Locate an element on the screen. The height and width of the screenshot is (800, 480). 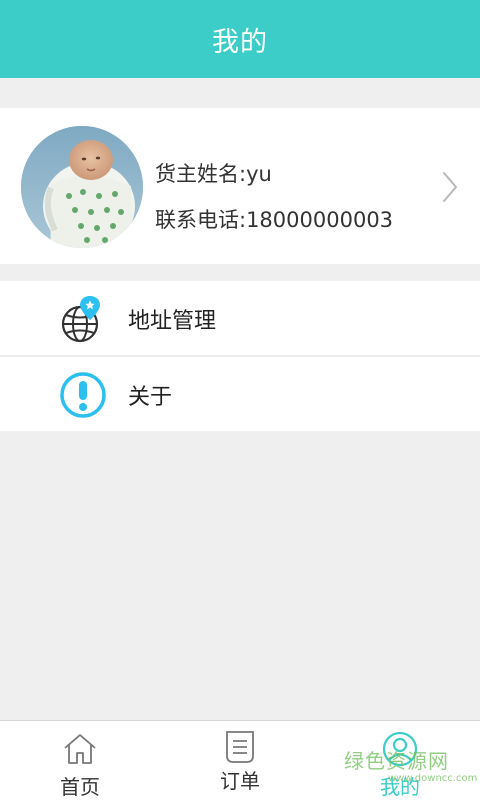
tab-home: 首页 is located at coordinates (80, 760).